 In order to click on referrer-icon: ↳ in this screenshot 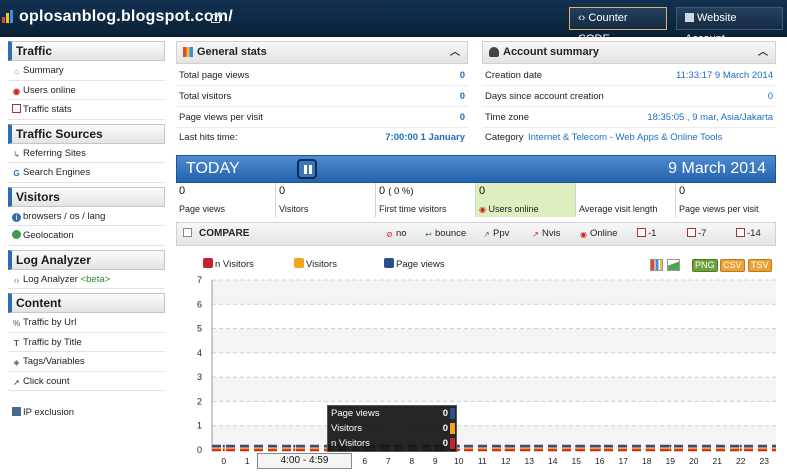, I will do `click(16, 154)`.